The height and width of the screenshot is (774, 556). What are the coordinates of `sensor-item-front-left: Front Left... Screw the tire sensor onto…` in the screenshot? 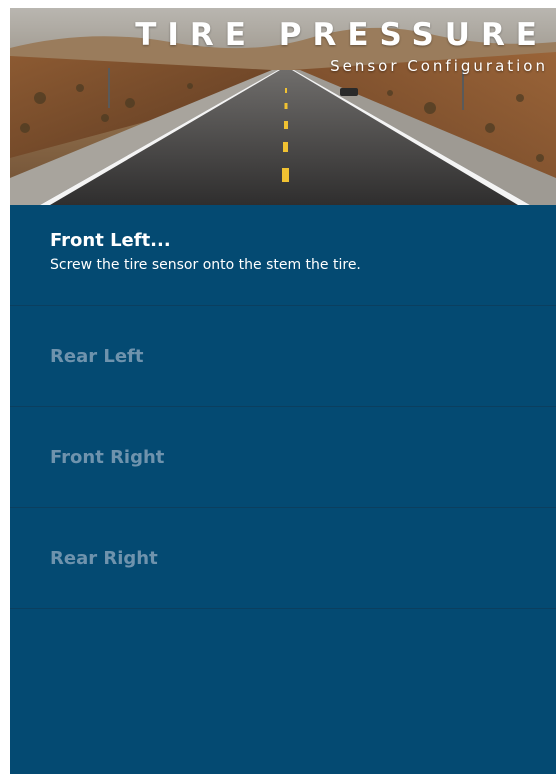 It's located at (283, 255).